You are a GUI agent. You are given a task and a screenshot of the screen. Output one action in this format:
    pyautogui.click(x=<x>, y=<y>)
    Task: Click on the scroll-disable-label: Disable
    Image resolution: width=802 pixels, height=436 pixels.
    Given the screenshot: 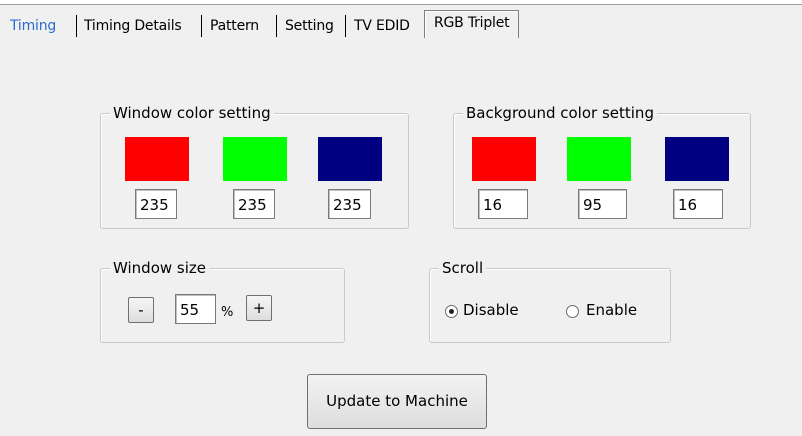 What is the action you would take?
    pyautogui.click(x=491, y=310)
    